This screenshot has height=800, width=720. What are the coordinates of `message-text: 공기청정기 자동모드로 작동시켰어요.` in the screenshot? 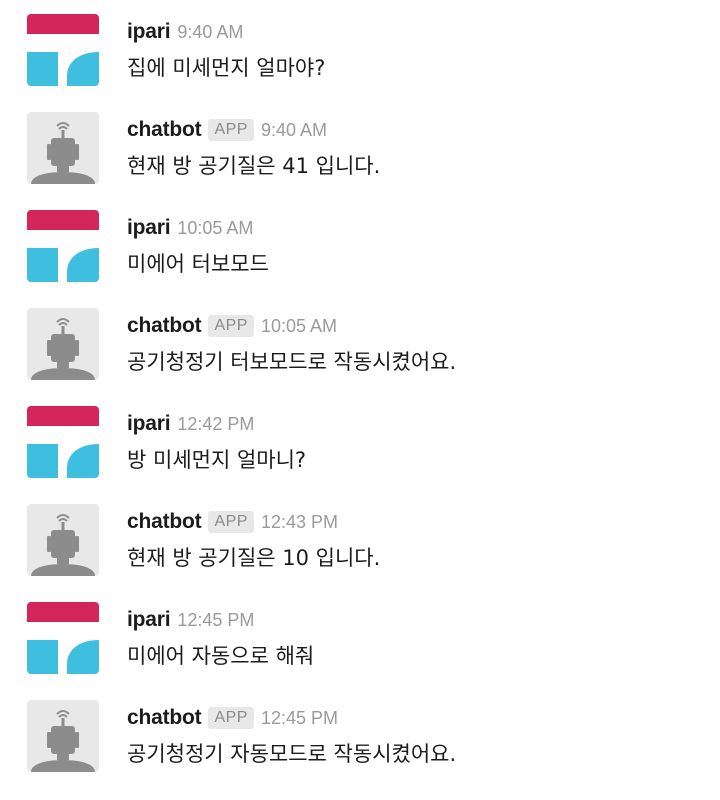 It's located at (292, 754).